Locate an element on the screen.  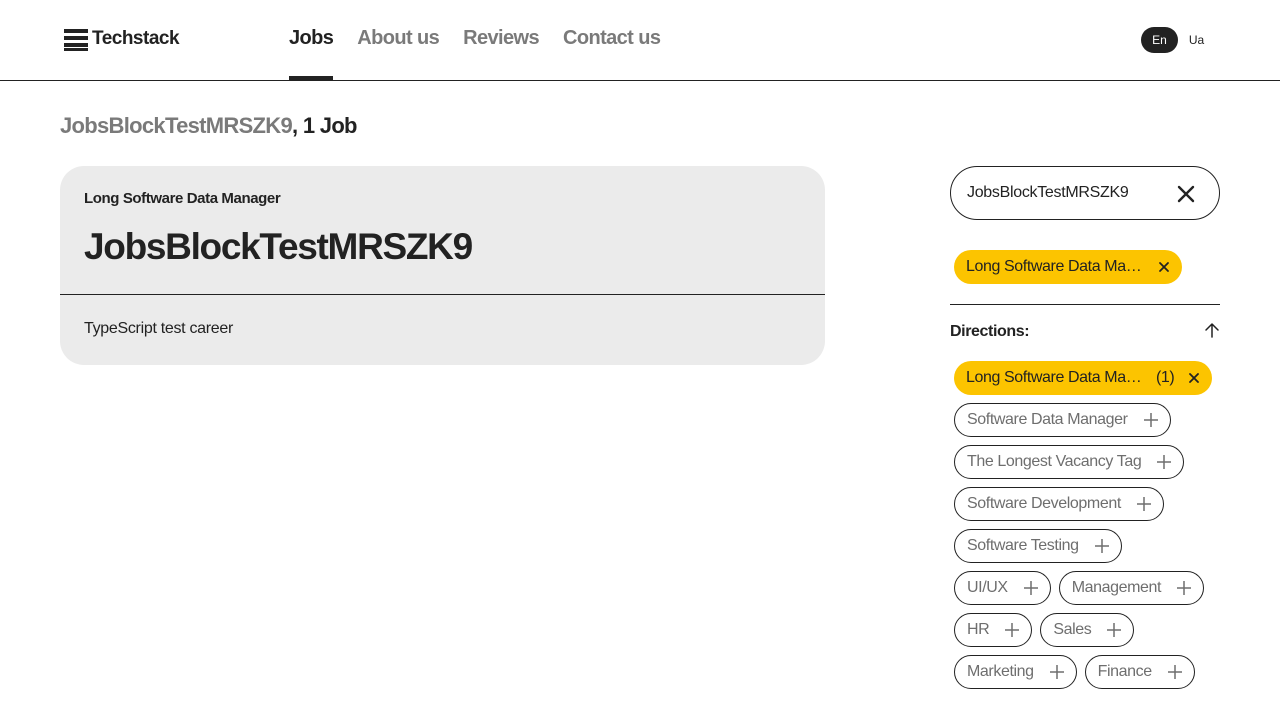
close-icon is located at coordinates (1186, 194).